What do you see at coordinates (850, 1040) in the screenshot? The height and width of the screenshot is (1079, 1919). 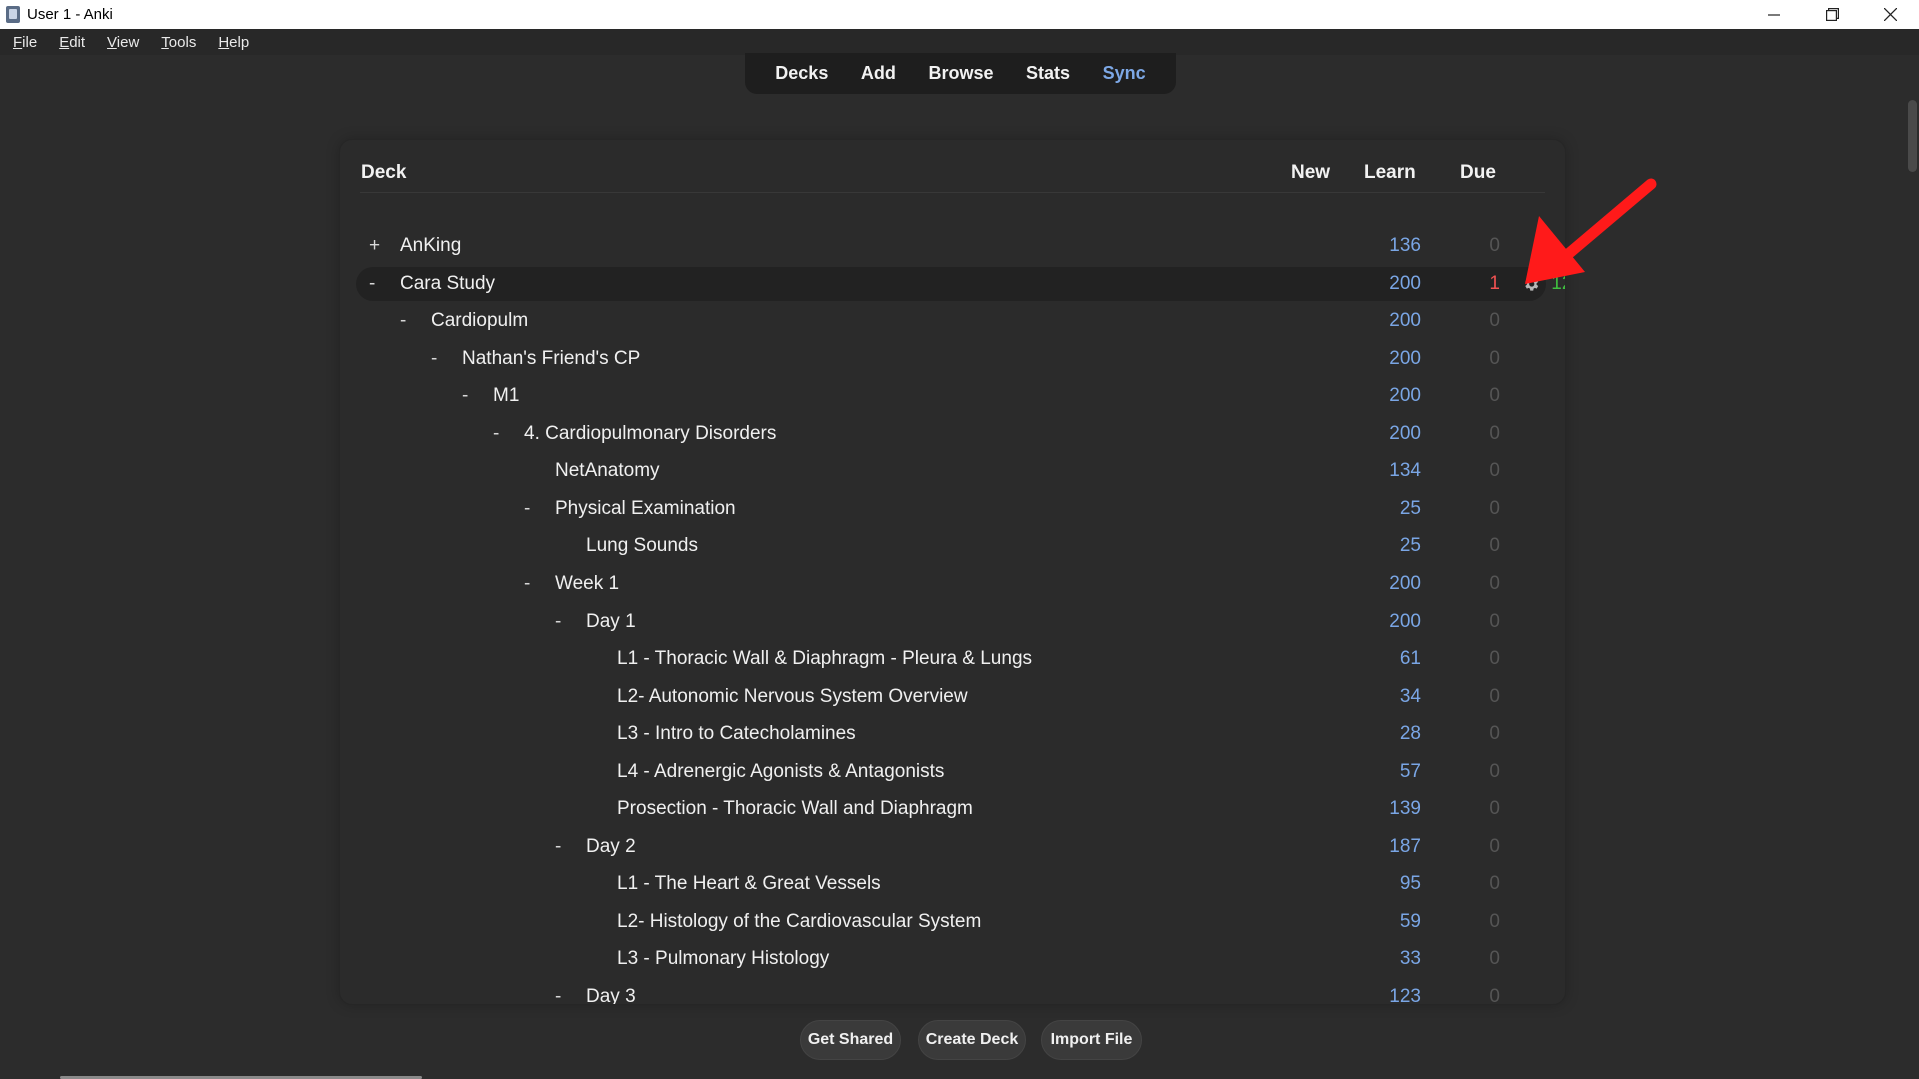 I see `get-shared-button: Get Shared` at bounding box center [850, 1040].